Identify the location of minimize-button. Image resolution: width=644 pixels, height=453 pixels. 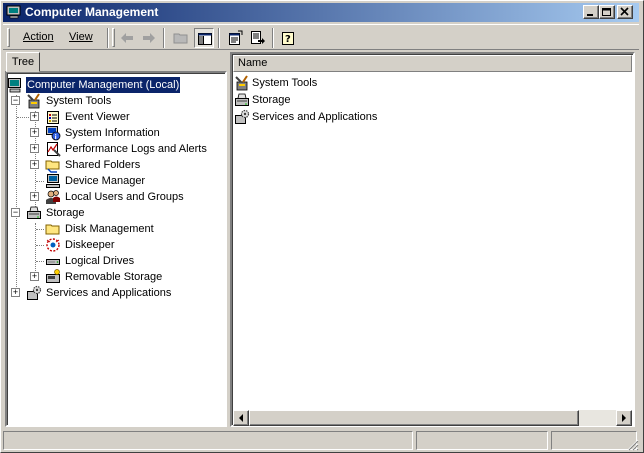
(591, 12).